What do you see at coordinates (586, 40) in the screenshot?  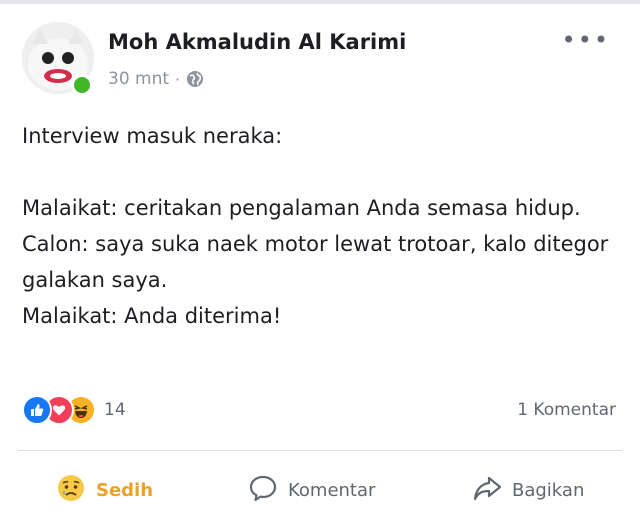 I see `more-options-icon: •••` at bounding box center [586, 40].